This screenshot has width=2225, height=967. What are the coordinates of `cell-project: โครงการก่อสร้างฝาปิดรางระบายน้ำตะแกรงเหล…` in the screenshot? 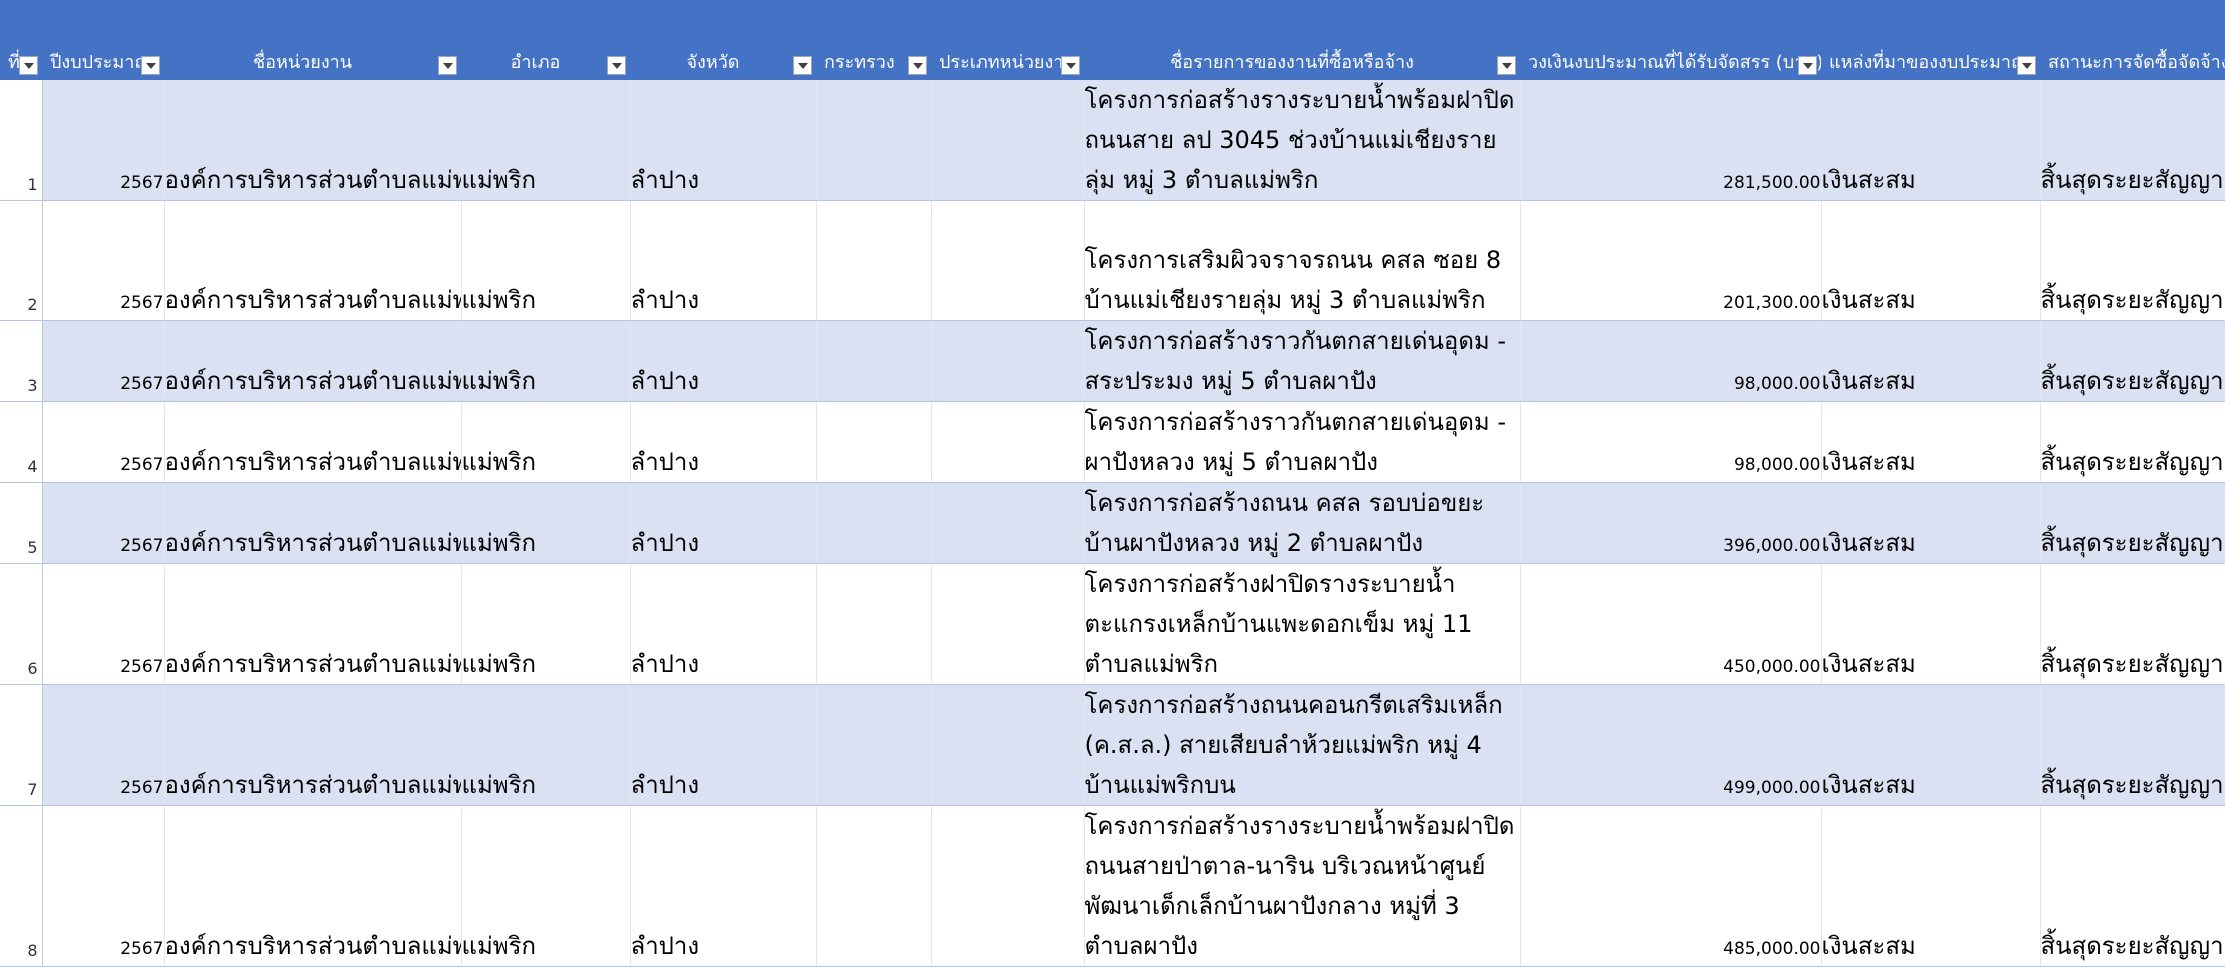 It's located at (1302, 624).